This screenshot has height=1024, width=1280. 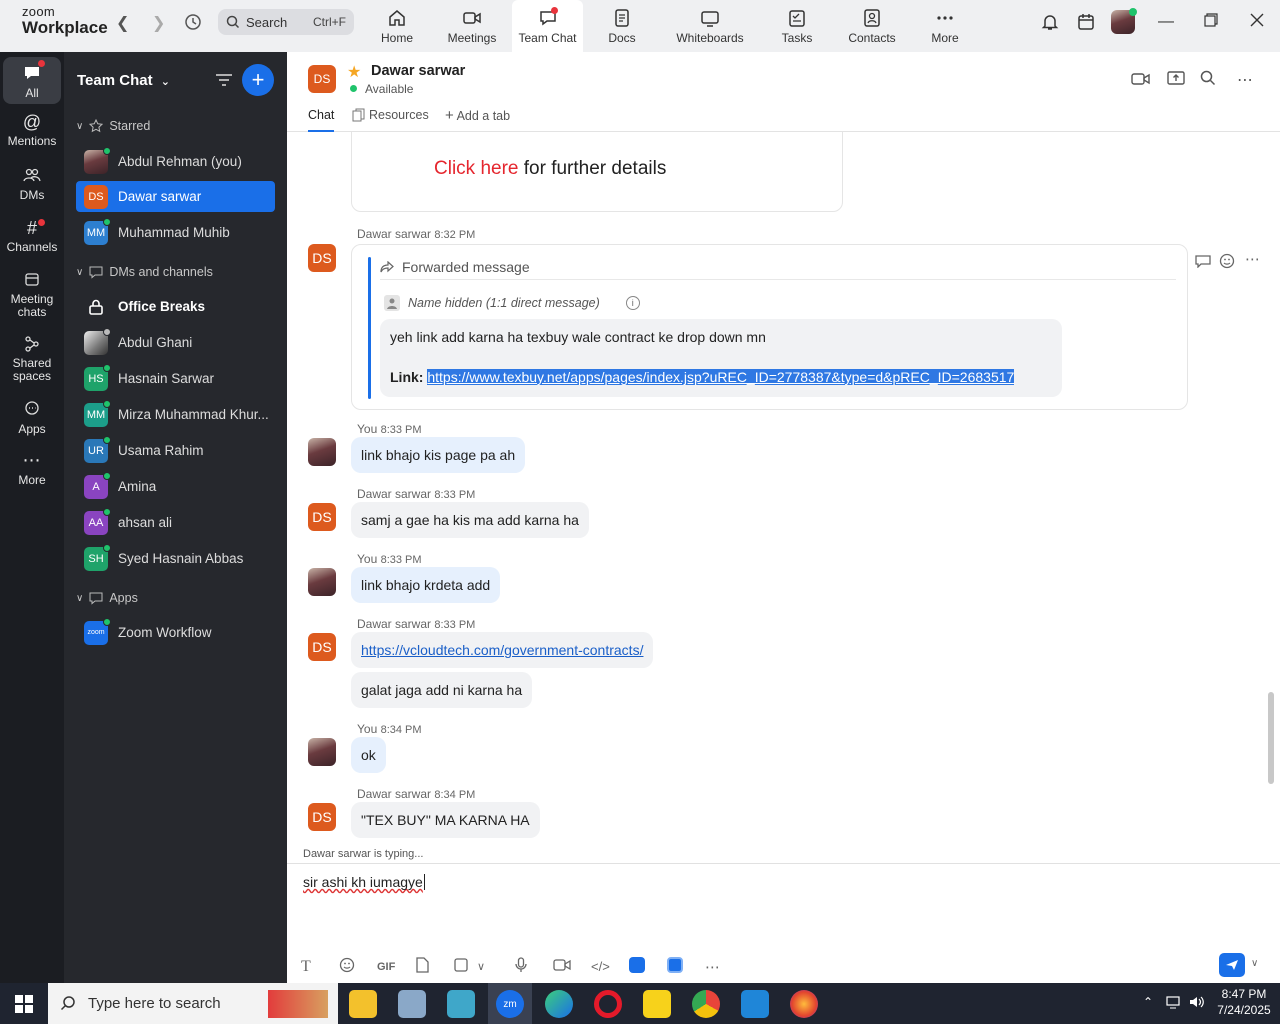 What do you see at coordinates (657, 1004) in the screenshot?
I see `sticky-notes-icon` at bounding box center [657, 1004].